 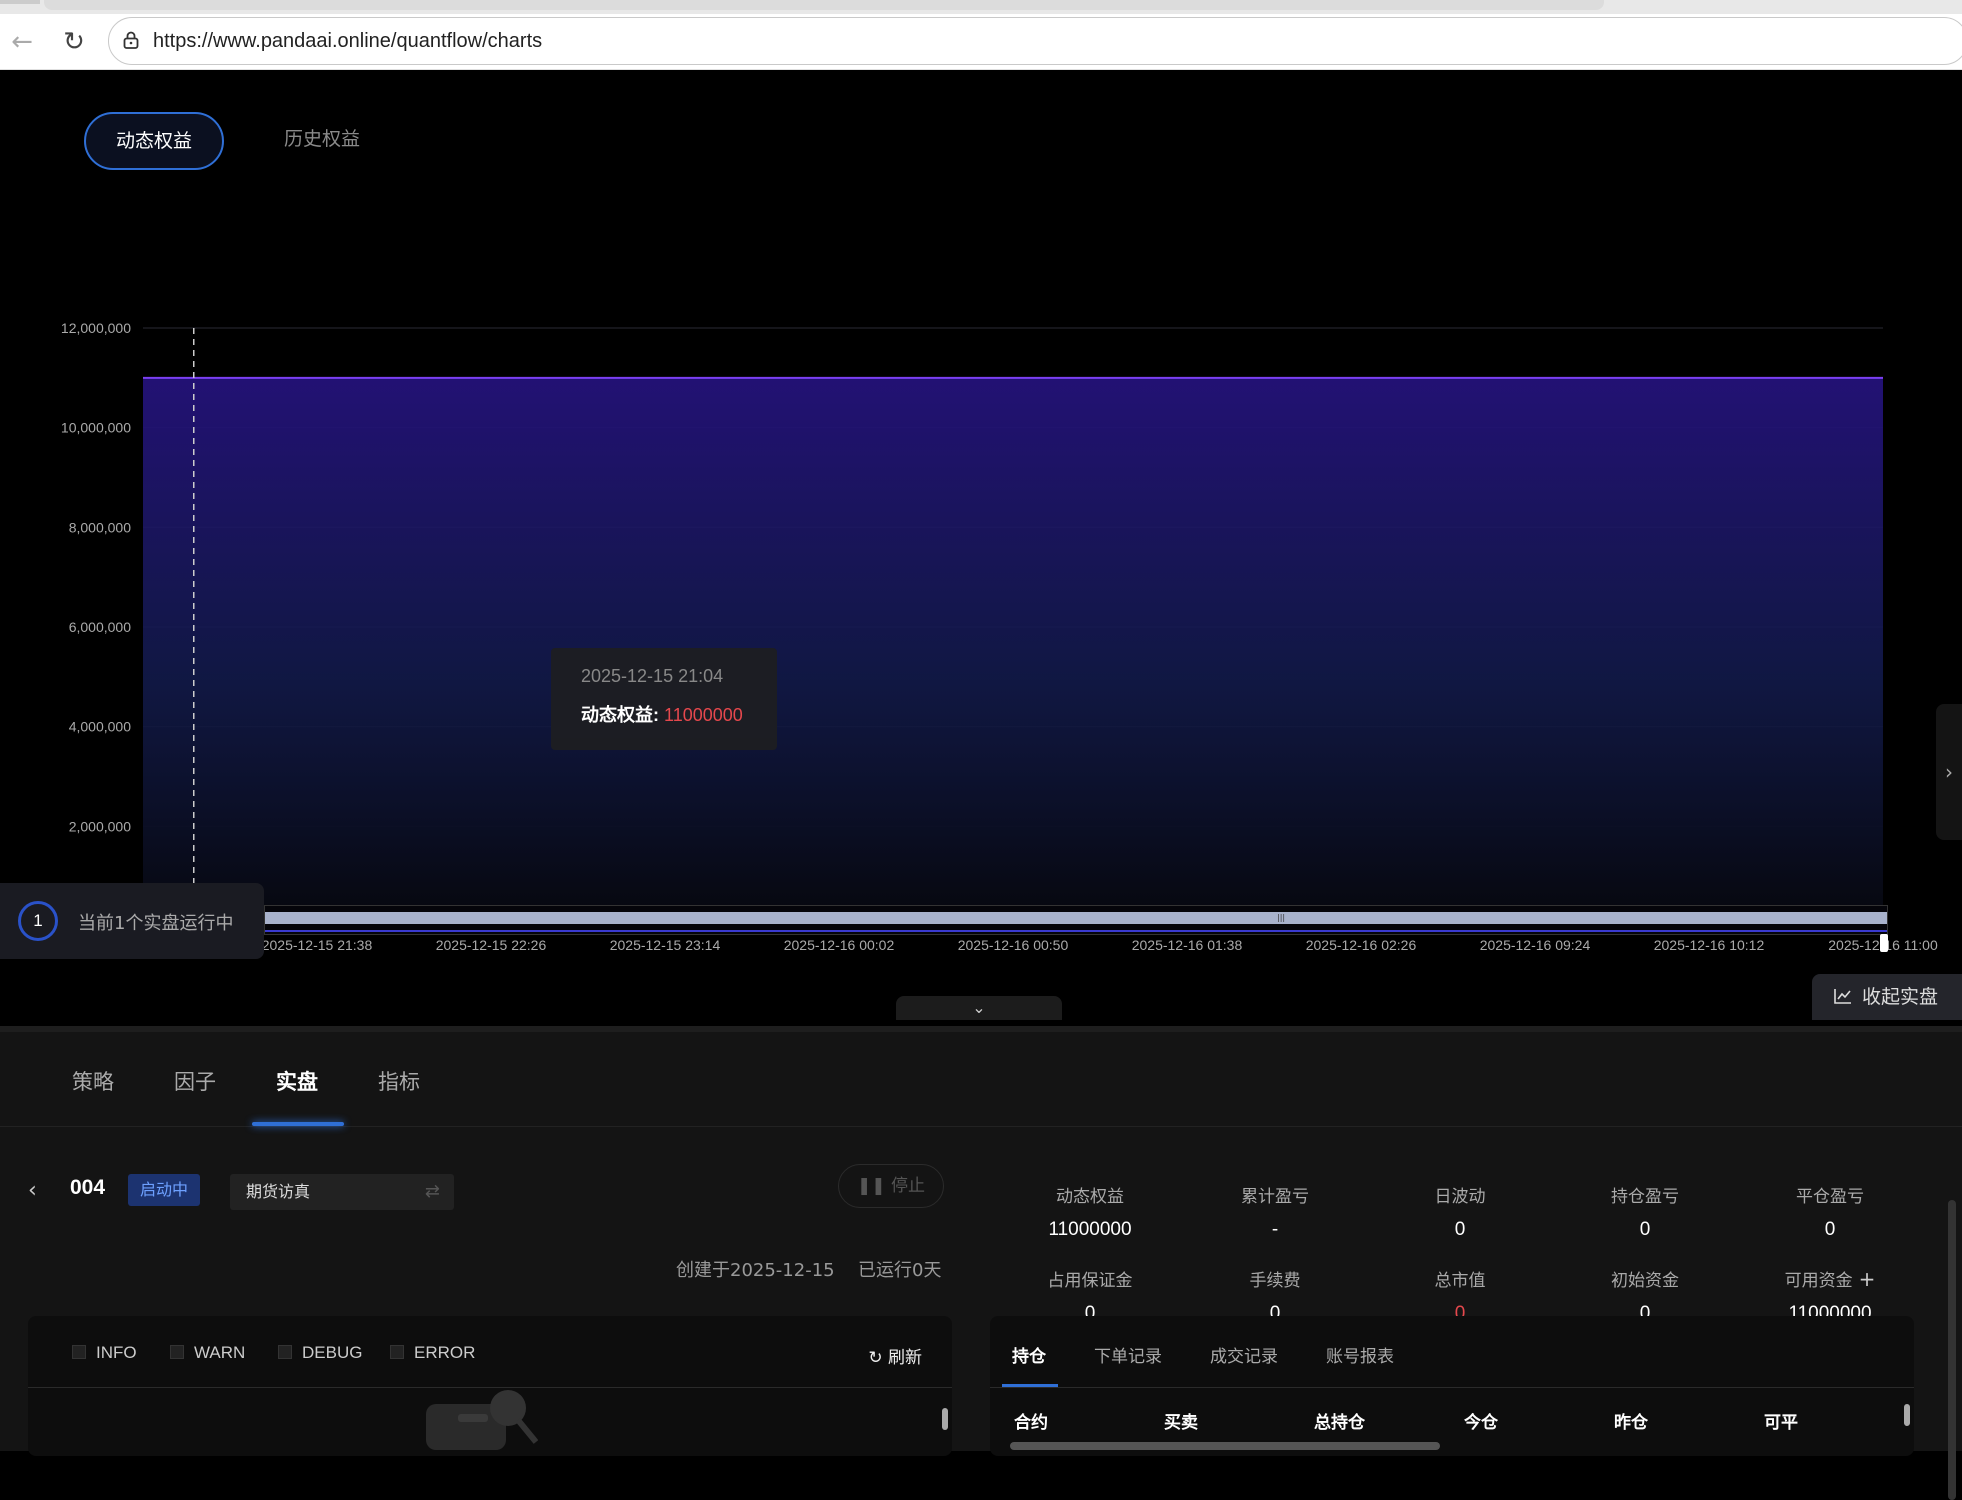 What do you see at coordinates (979, 1008) in the screenshot?
I see `collapse-chevron-down-icon: ⌄` at bounding box center [979, 1008].